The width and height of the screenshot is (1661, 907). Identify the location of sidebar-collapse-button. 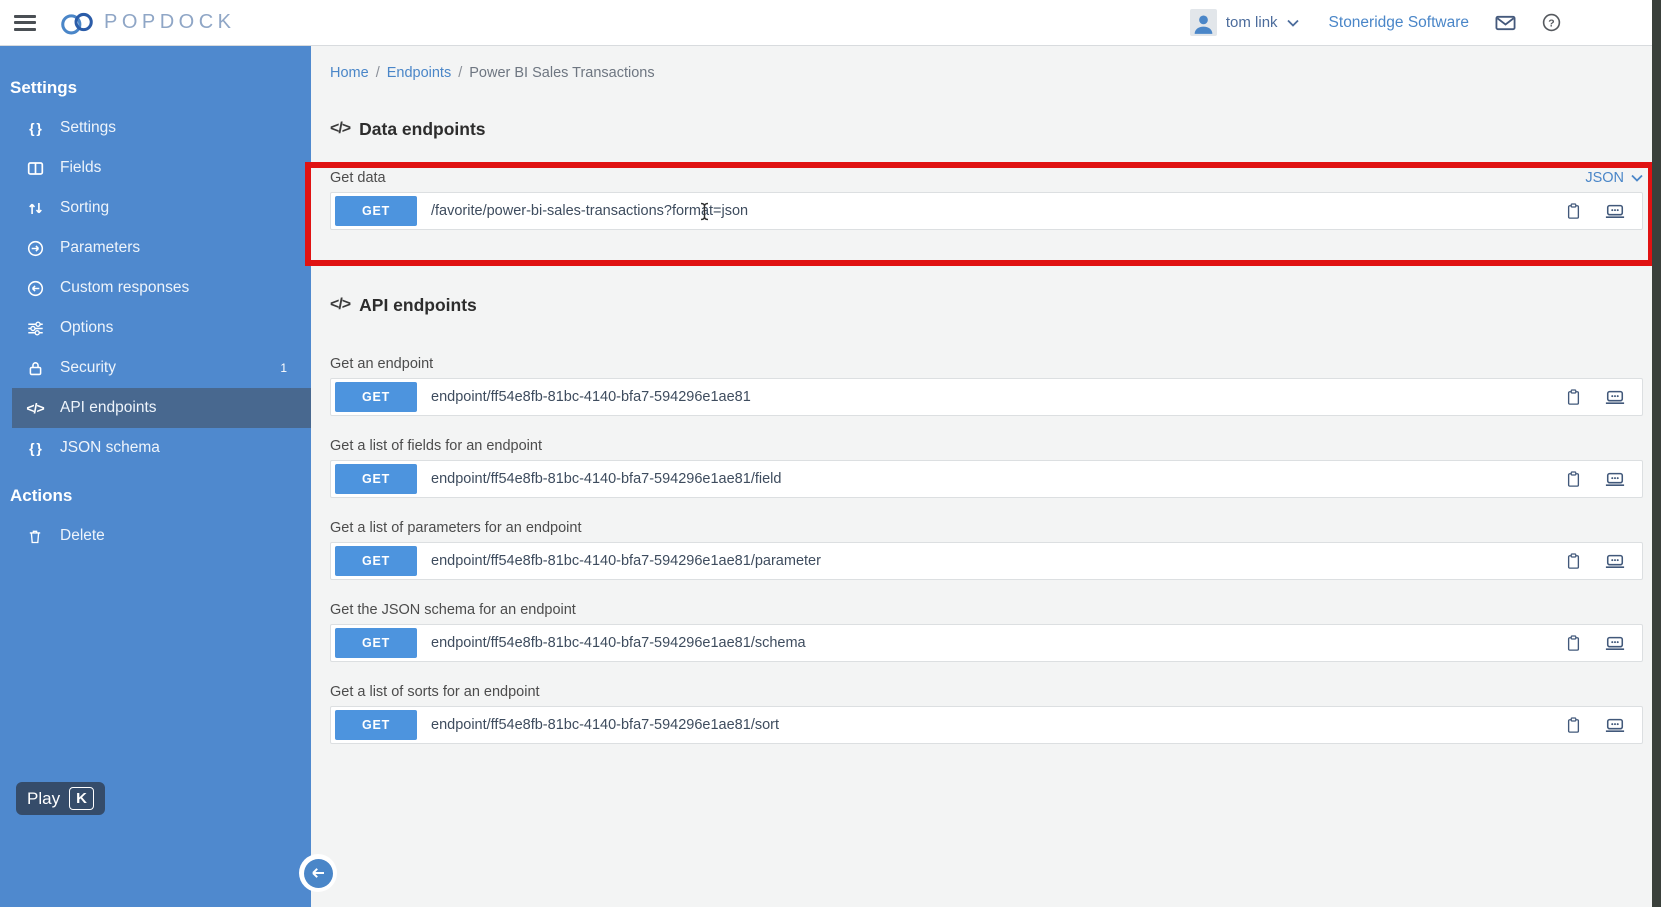
(318, 873).